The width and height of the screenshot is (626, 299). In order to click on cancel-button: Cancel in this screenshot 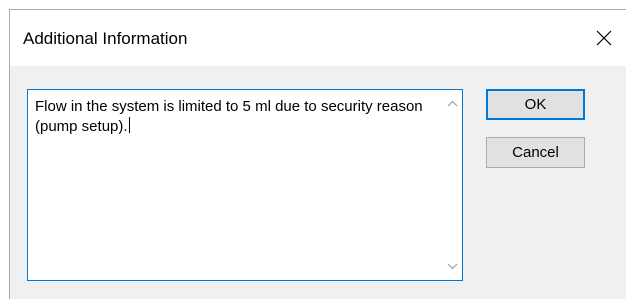, I will do `click(535, 152)`.